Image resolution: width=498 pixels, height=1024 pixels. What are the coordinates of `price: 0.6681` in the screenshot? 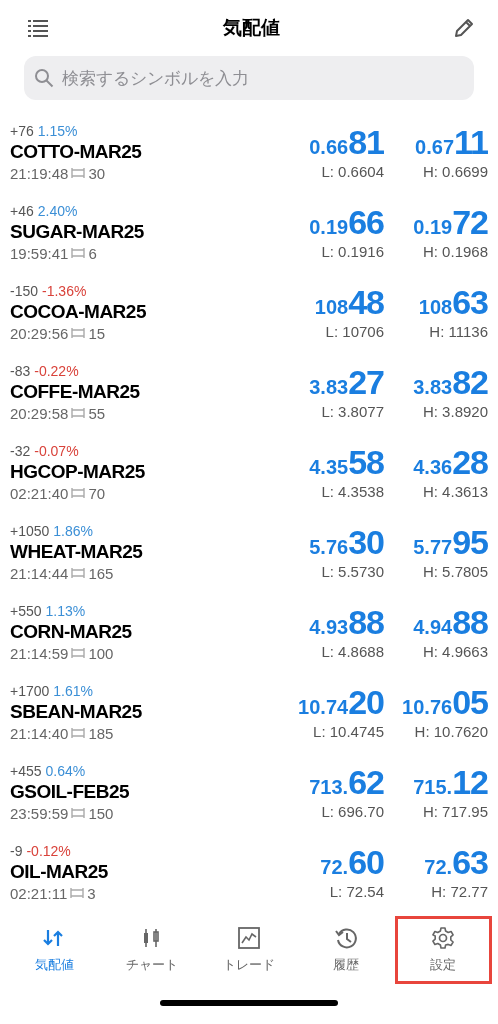 It's located at (346, 141).